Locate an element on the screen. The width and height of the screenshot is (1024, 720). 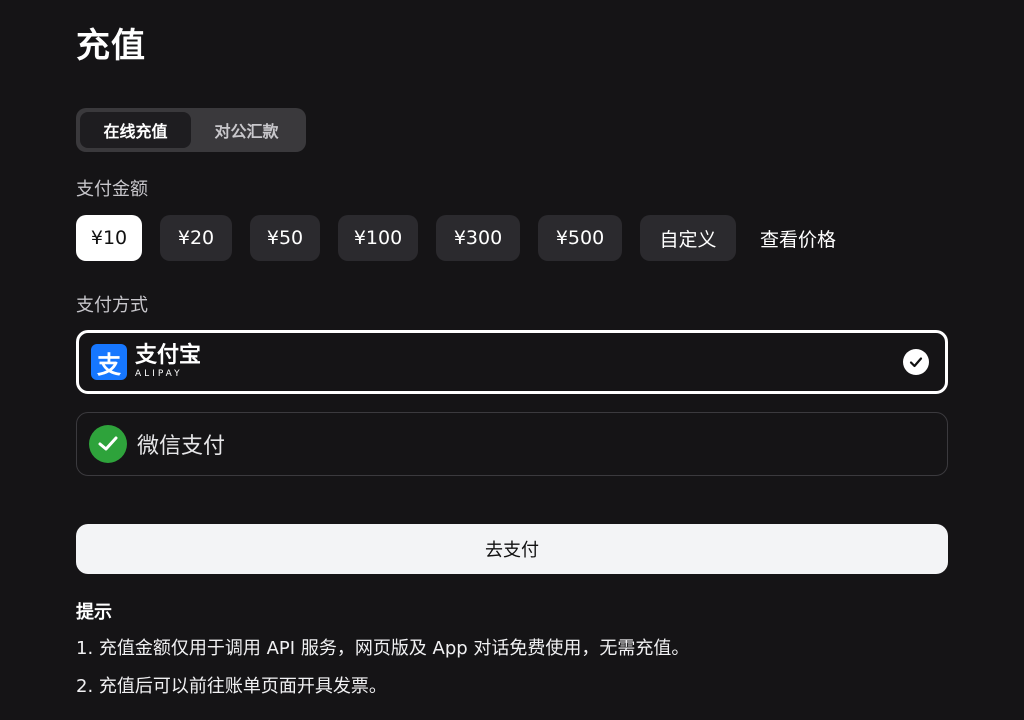
tip-item-2: 2. 充值后可以前往账单页面开具发票。 is located at coordinates (231, 686).